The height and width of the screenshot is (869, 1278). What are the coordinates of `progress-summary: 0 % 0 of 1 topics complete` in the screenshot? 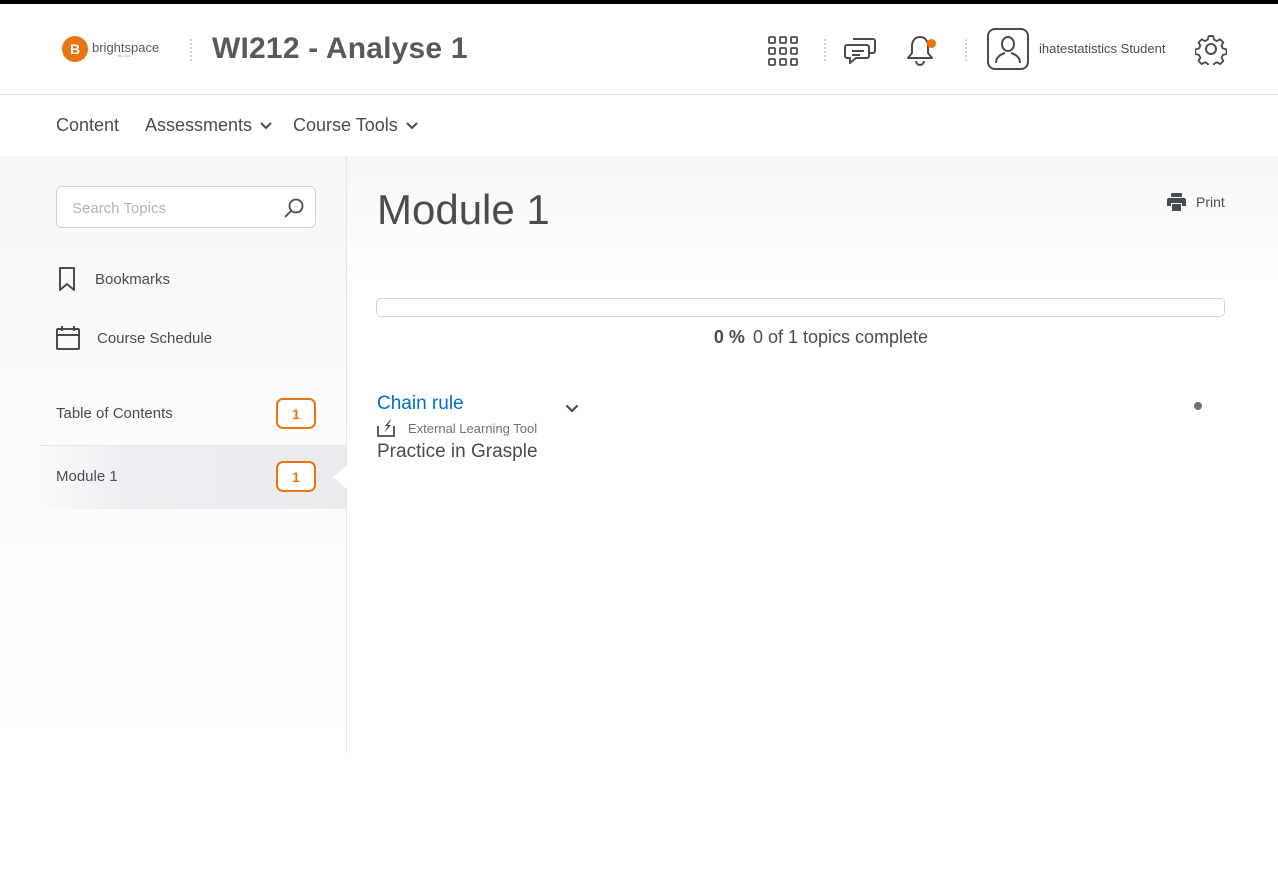 It's located at (821, 337).